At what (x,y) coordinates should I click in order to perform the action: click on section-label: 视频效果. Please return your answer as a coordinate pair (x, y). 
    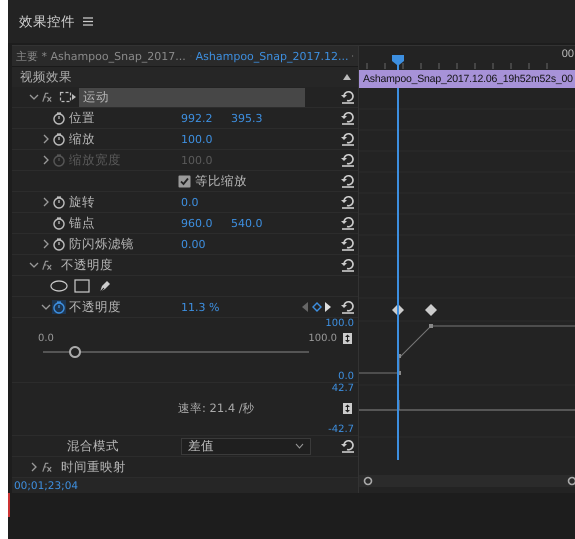
    Looking at the image, I should click on (46, 77).